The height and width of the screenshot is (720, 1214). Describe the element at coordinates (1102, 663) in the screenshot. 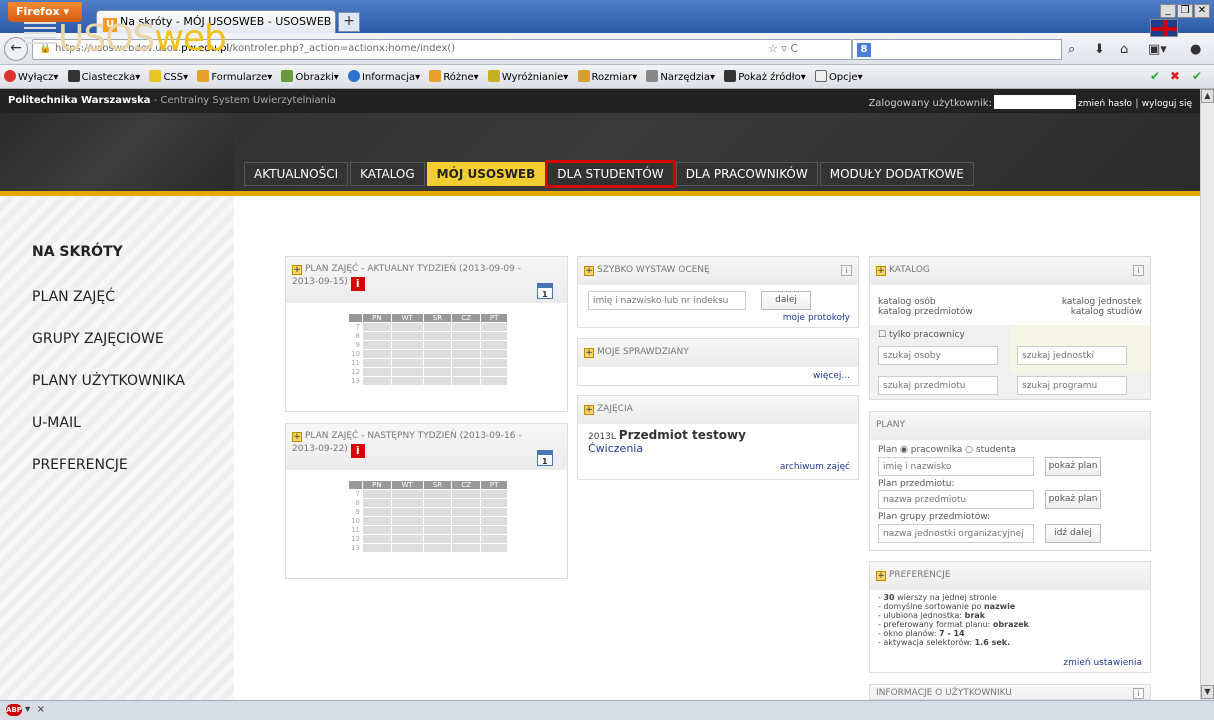

I see `change-settings-link: zmień ustawienia` at that location.